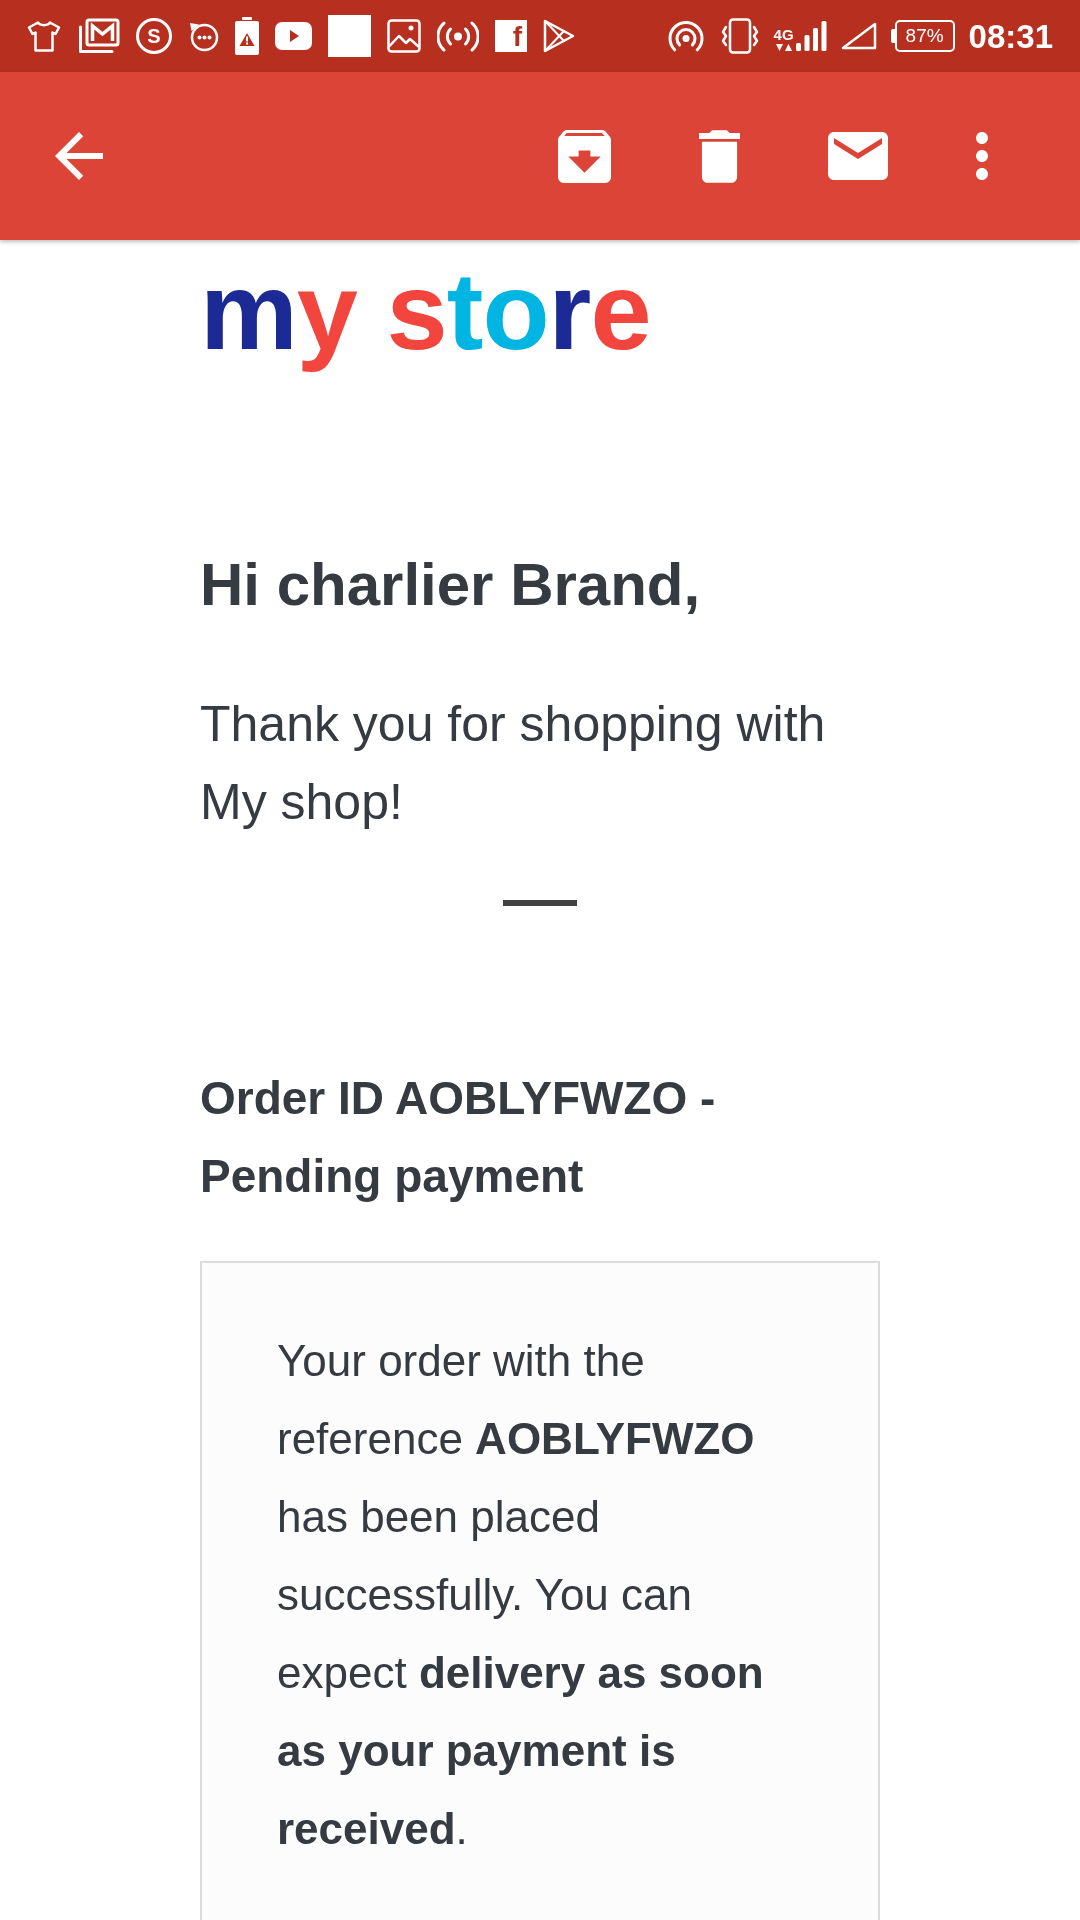 This screenshot has width=1080, height=1920. I want to click on signal-bars-icon, so click(811, 36).